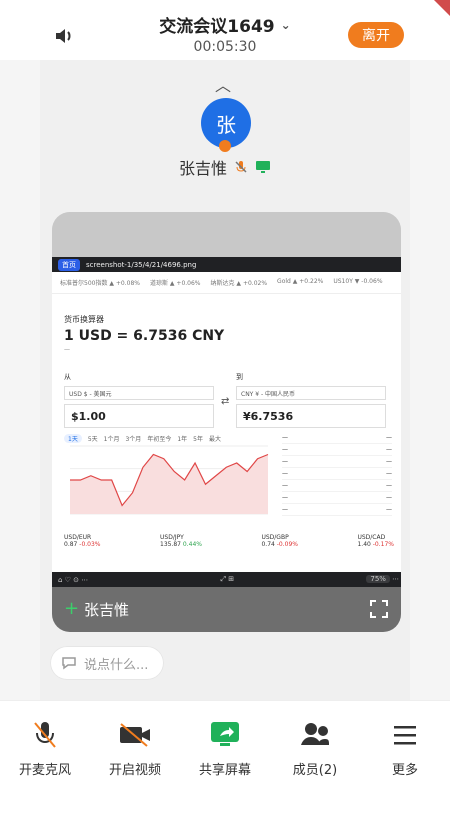  Describe the element at coordinates (73, 579) in the screenshot. I see `bottom-left-tools: ⌂ ♡ ⊙ ⋯` at that location.